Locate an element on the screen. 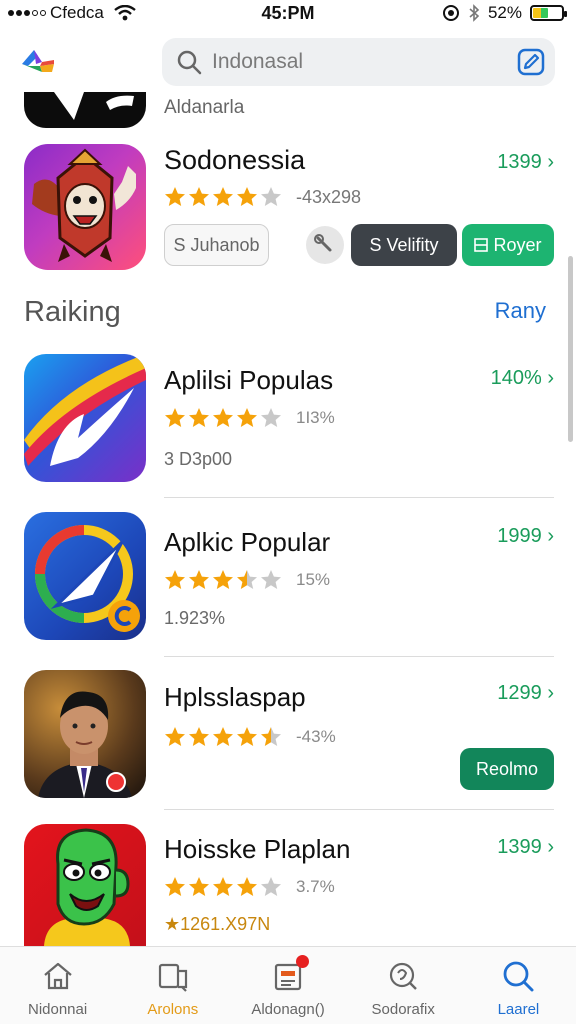 This screenshot has width=576, height=1024. rating-count: 15% is located at coordinates (313, 579).